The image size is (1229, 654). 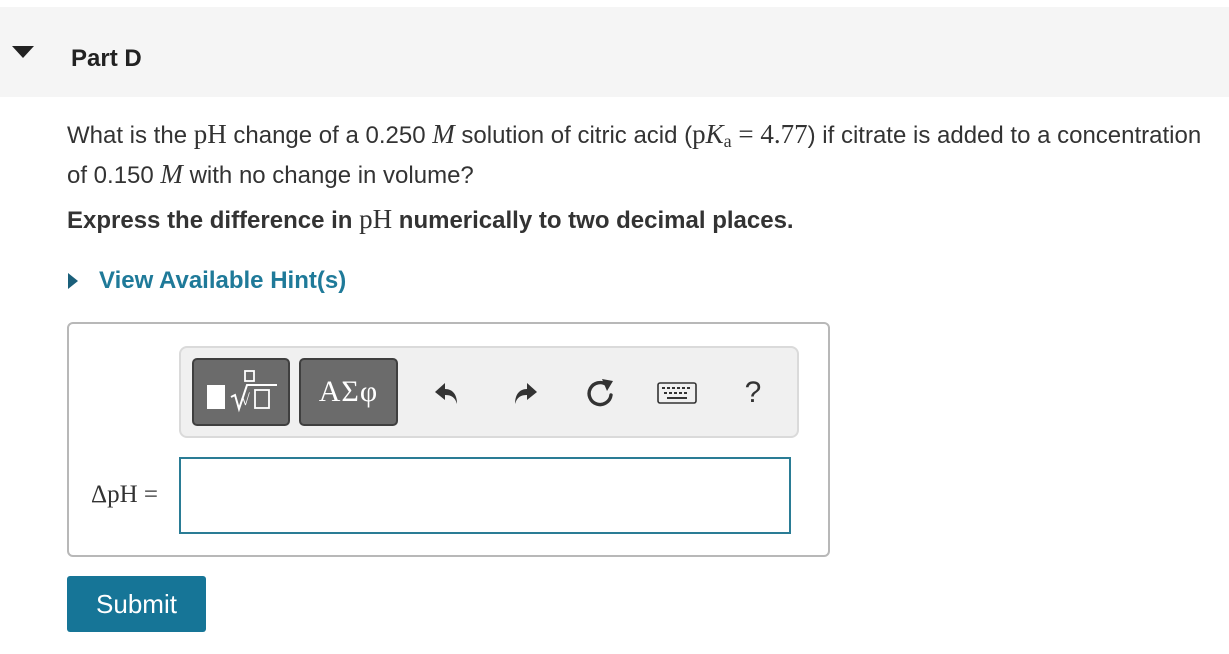 I want to click on math-pka: pKa = 4.77, so click(x=750, y=135).